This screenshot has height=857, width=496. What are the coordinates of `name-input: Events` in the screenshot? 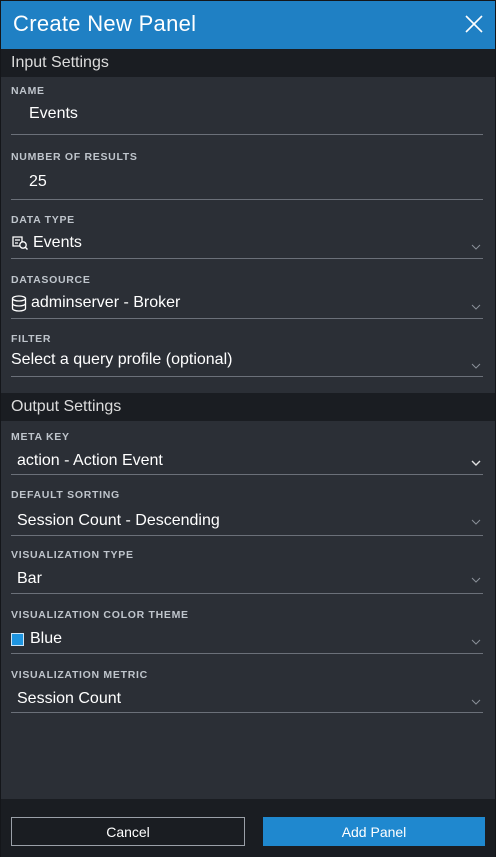 It's located at (53, 114).